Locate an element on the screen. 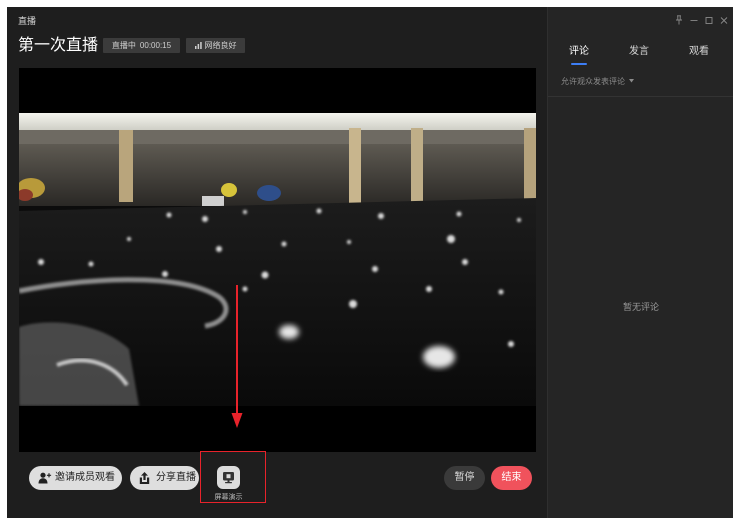 Image resolution: width=740 pixels, height=526 pixels. live-status-text: 直播中 is located at coordinates (123, 45).